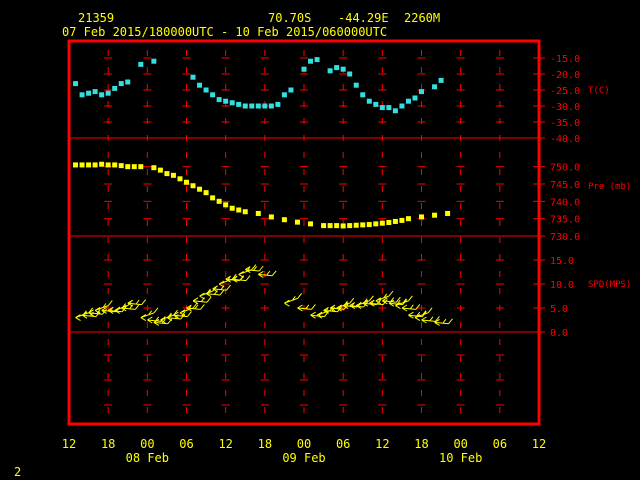  Describe the element at coordinates (565, 75) in the screenshot. I see `y-tick-label: -20.0` at that location.